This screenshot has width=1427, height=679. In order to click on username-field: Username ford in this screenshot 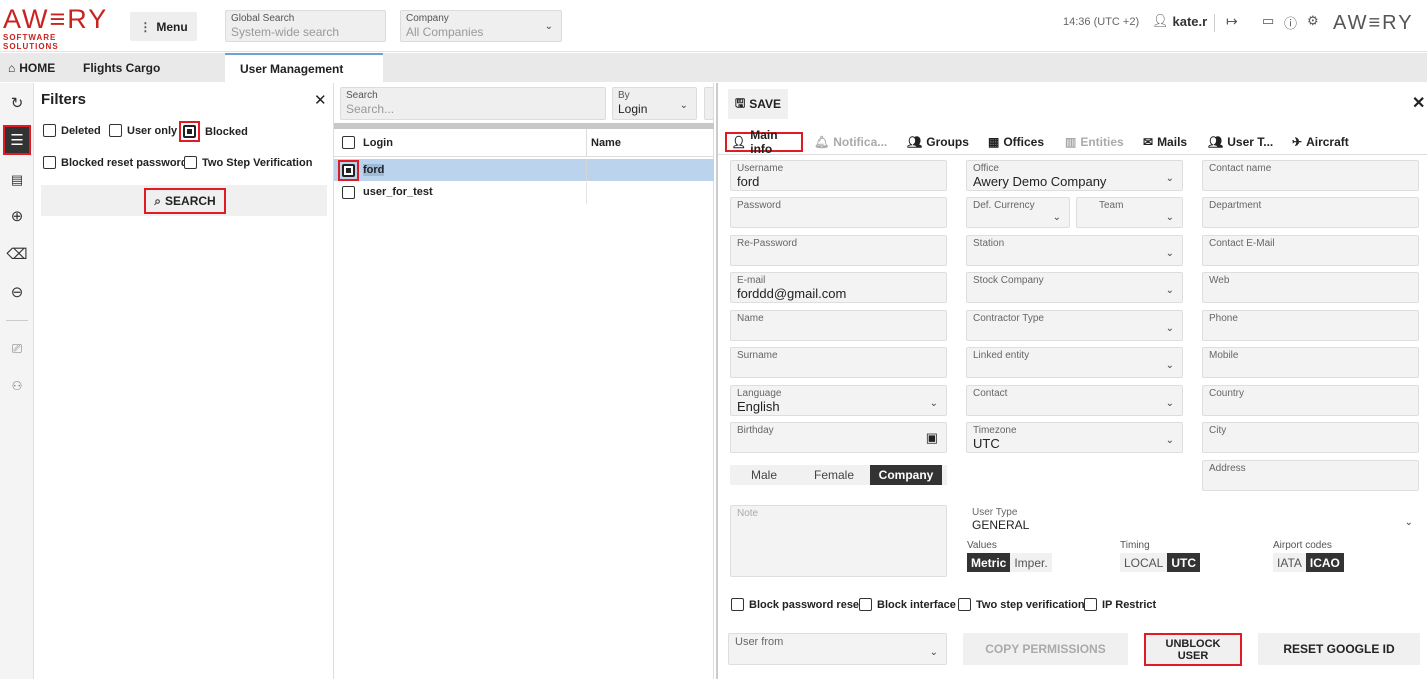, I will do `click(838, 175)`.